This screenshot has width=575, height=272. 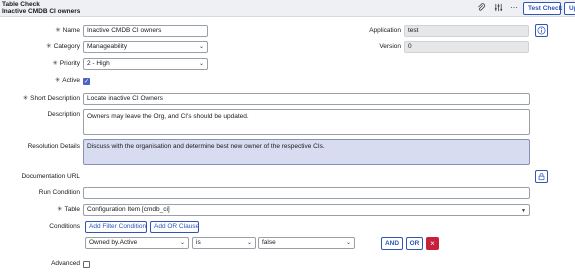 I want to click on category-select: Manageability ⌄, so click(x=145, y=47).